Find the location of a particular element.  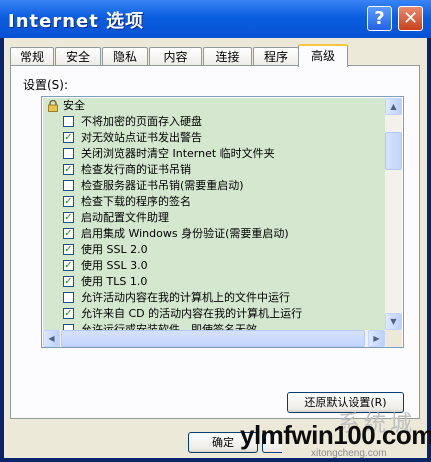

setting-label: 检查下载的程序的签名 is located at coordinates (136, 201).